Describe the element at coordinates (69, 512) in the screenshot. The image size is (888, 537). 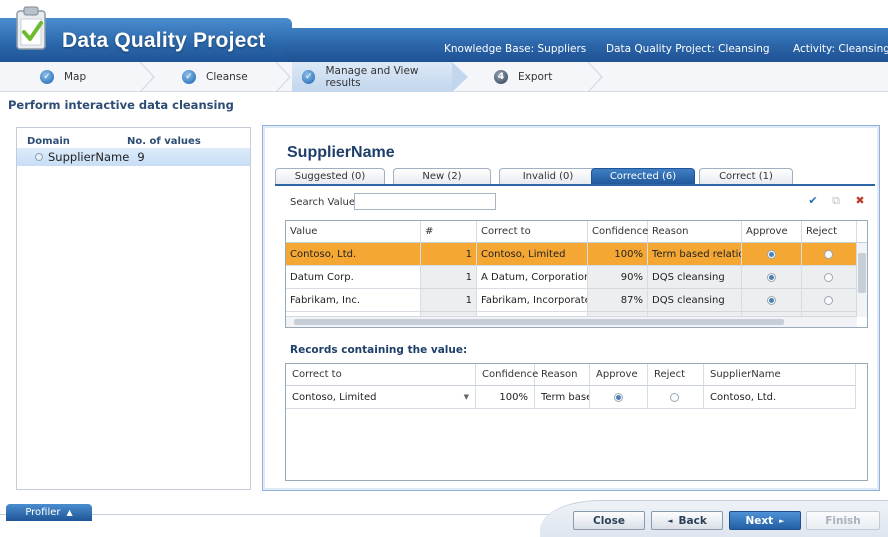
I see `chevron-up-icon: ▲` at that location.